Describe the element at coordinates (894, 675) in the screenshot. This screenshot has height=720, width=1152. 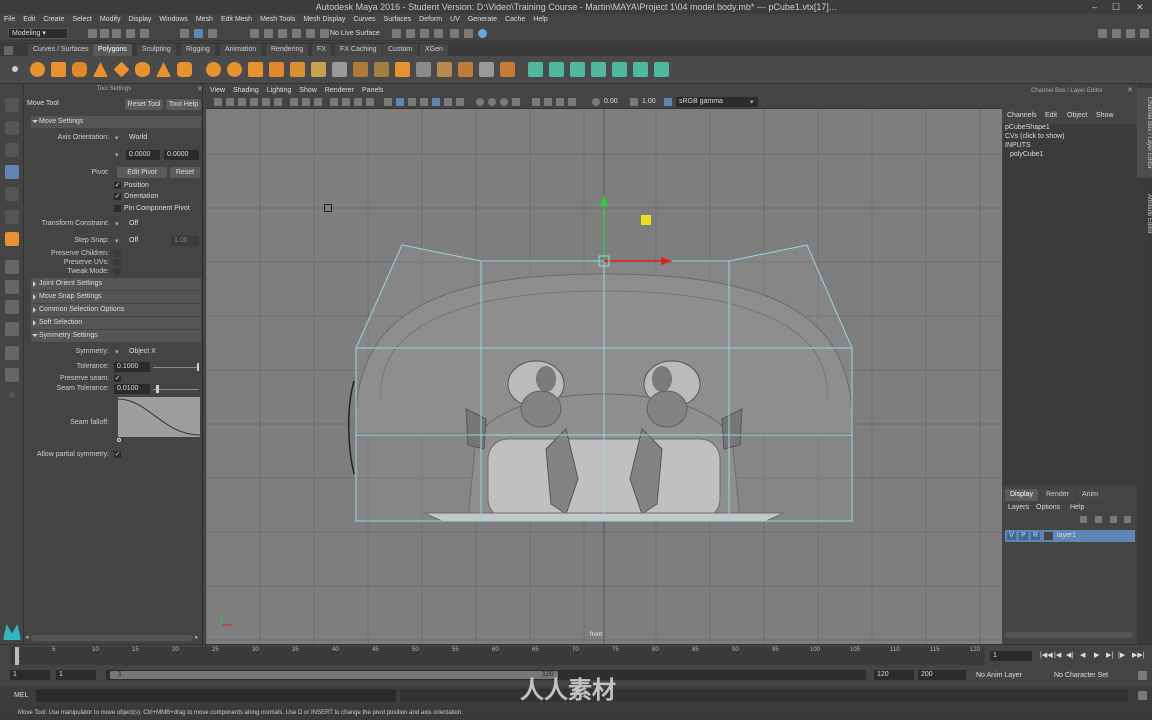
I see `playback-end-field: 120` at that location.